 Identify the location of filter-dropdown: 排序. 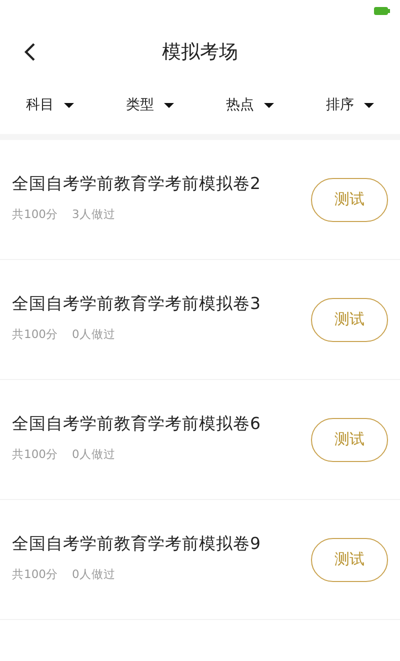
(350, 105).